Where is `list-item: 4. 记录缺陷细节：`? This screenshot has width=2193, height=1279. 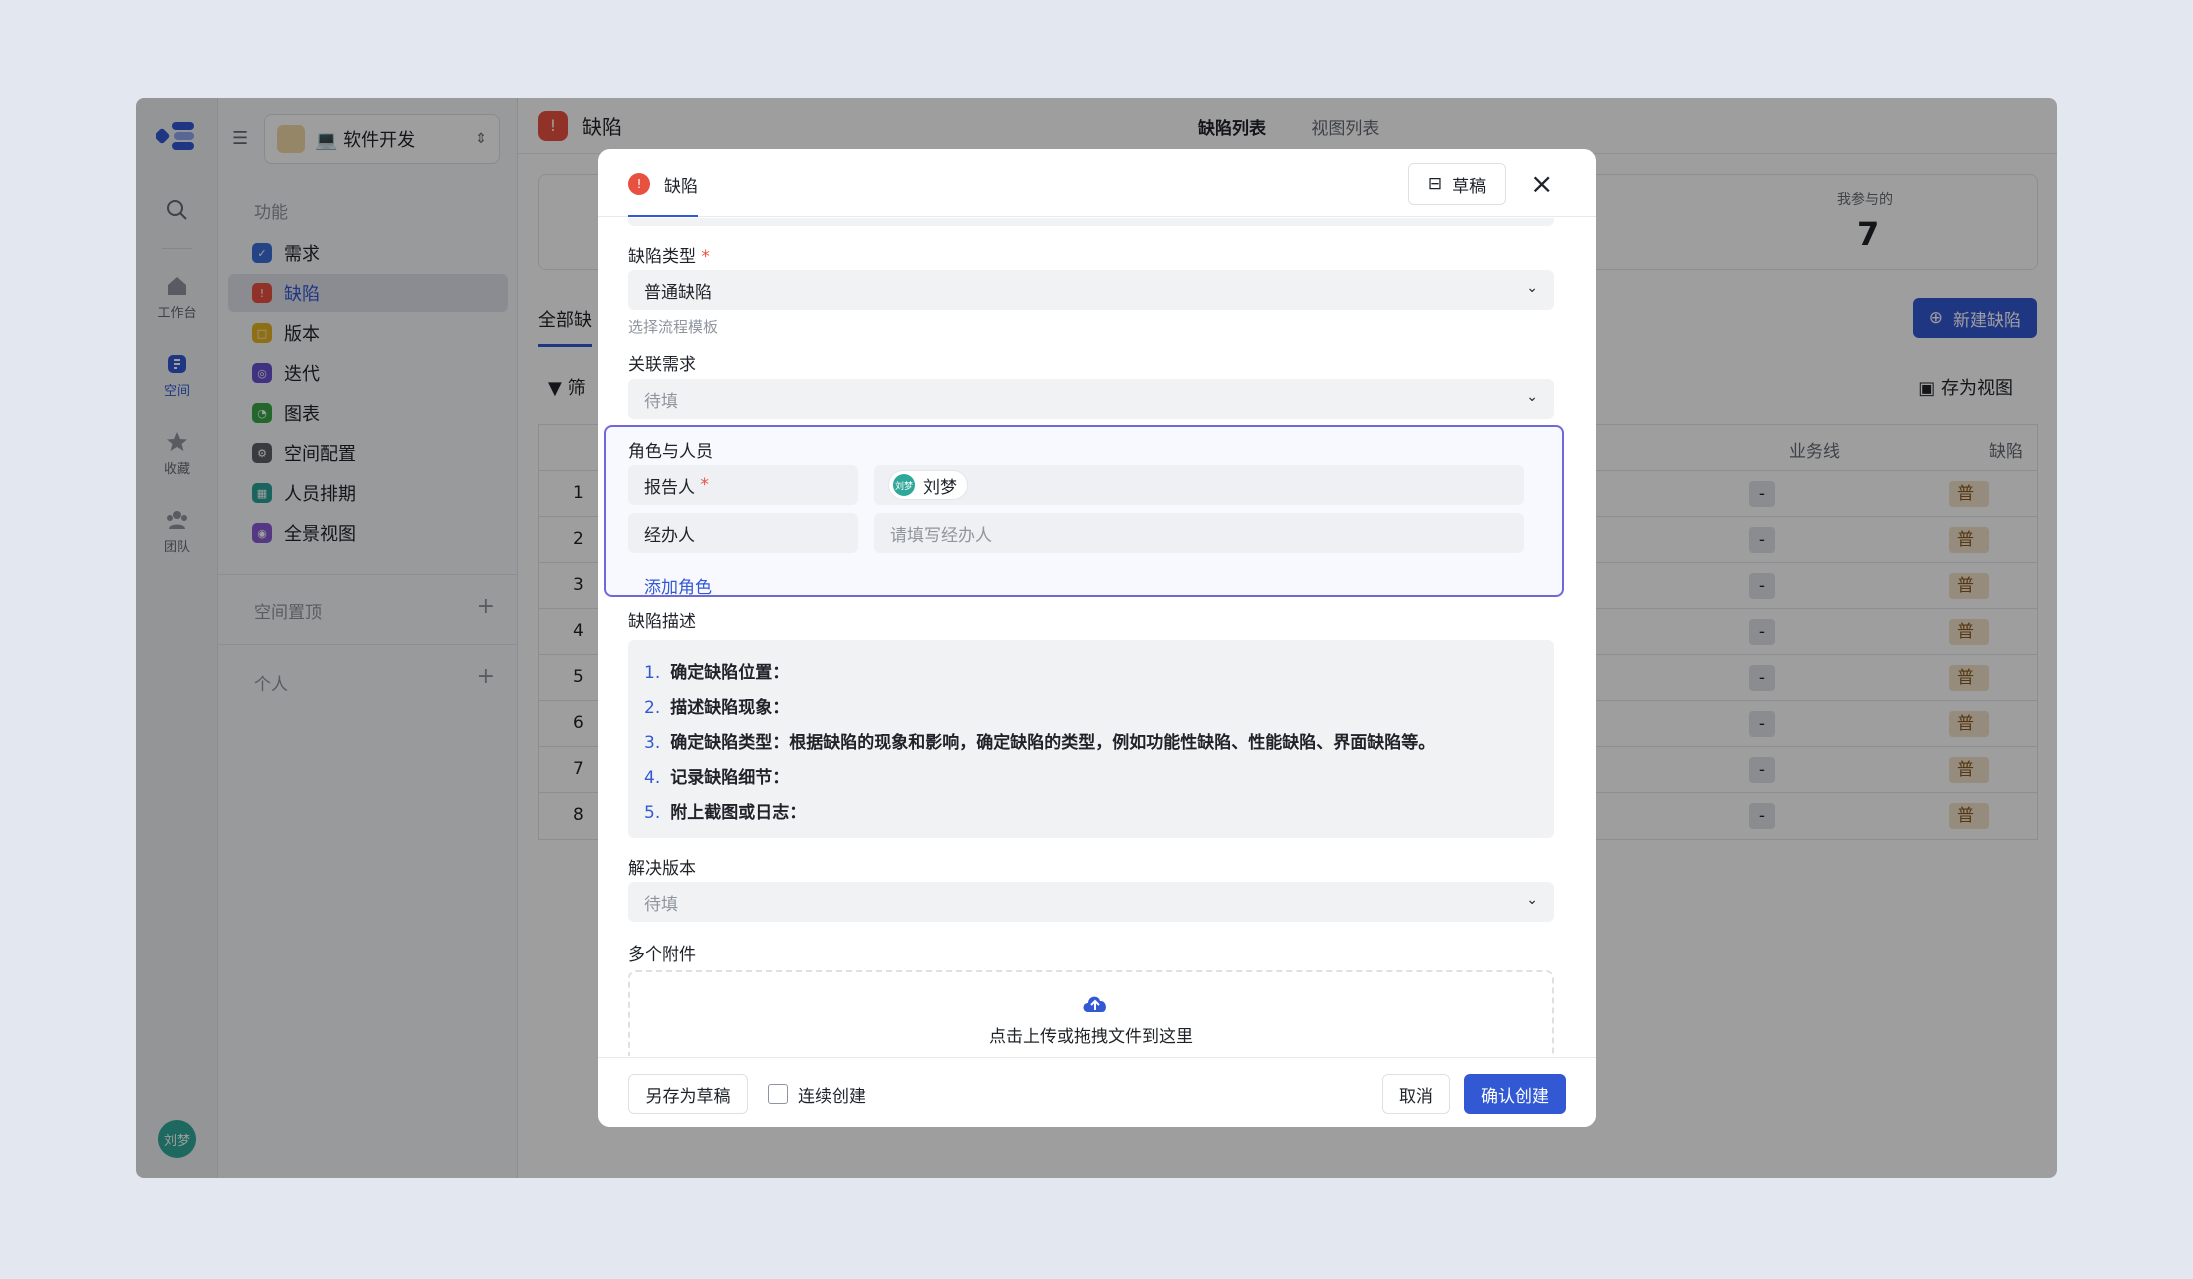 list-item: 4. 记录缺陷细节： is located at coordinates (717, 778).